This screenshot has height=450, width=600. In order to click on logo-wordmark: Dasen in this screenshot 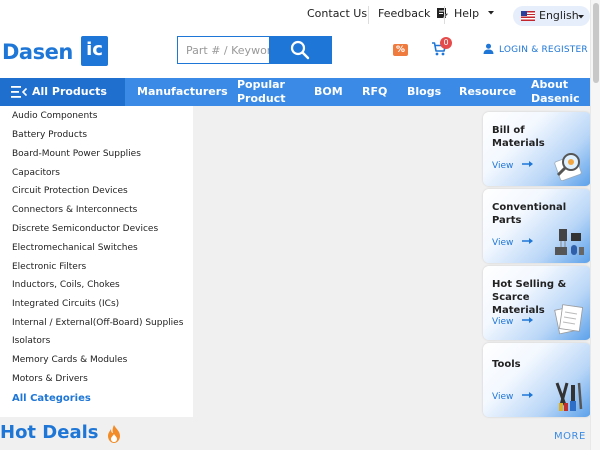, I will do `click(37, 52)`.